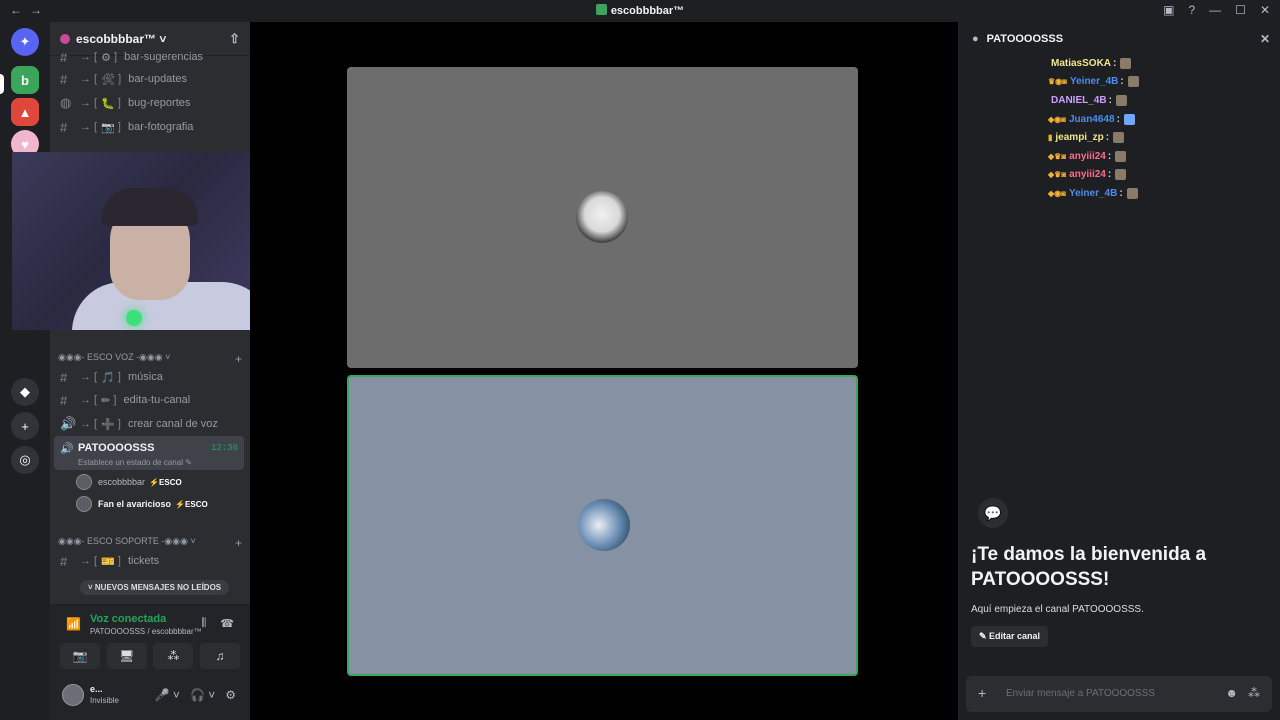 This screenshot has width=1280, height=720. What do you see at coordinates (122, 482) in the screenshot?
I see `voice-user-name: escobbbbar` at bounding box center [122, 482].